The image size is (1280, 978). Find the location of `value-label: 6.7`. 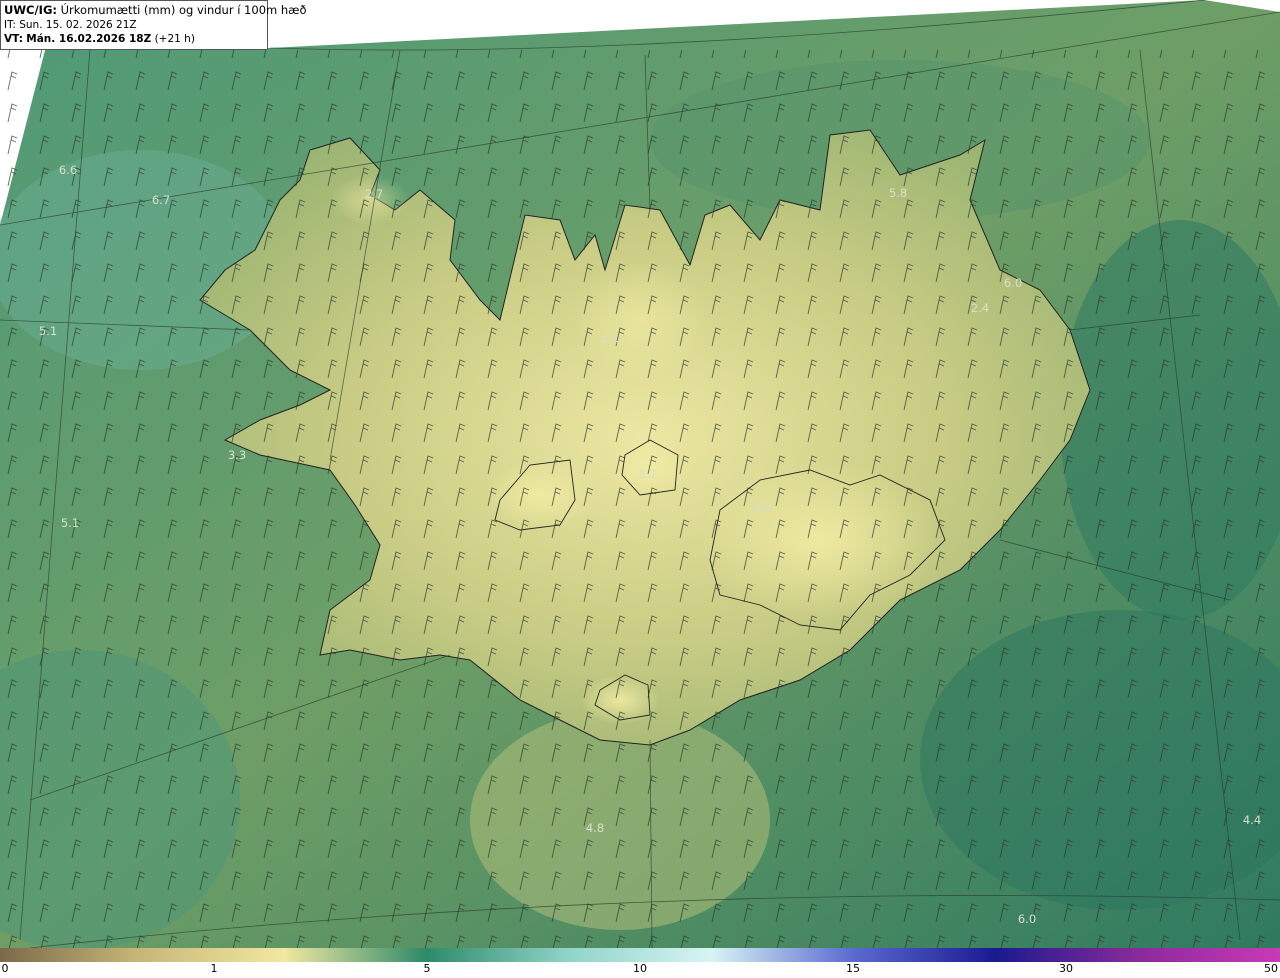

value-label: 6.7 is located at coordinates (161, 200).